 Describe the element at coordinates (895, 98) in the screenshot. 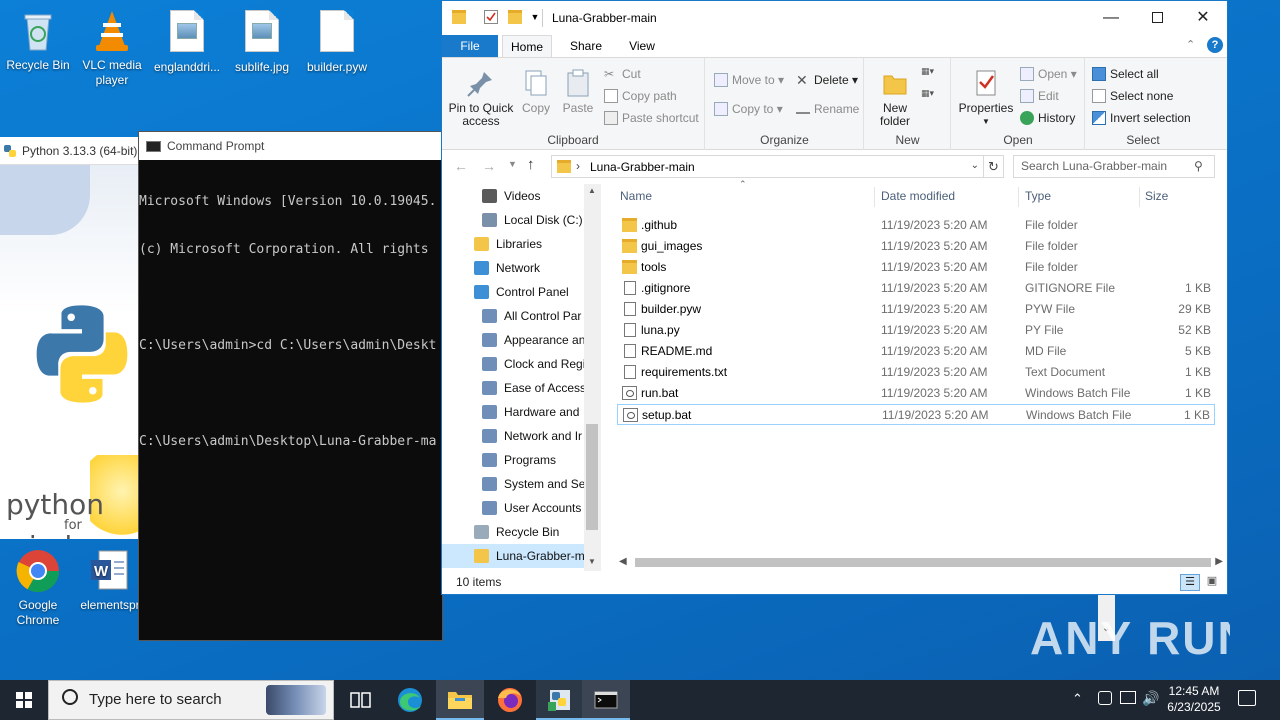

I see `new-folder-button: New folder` at that location.